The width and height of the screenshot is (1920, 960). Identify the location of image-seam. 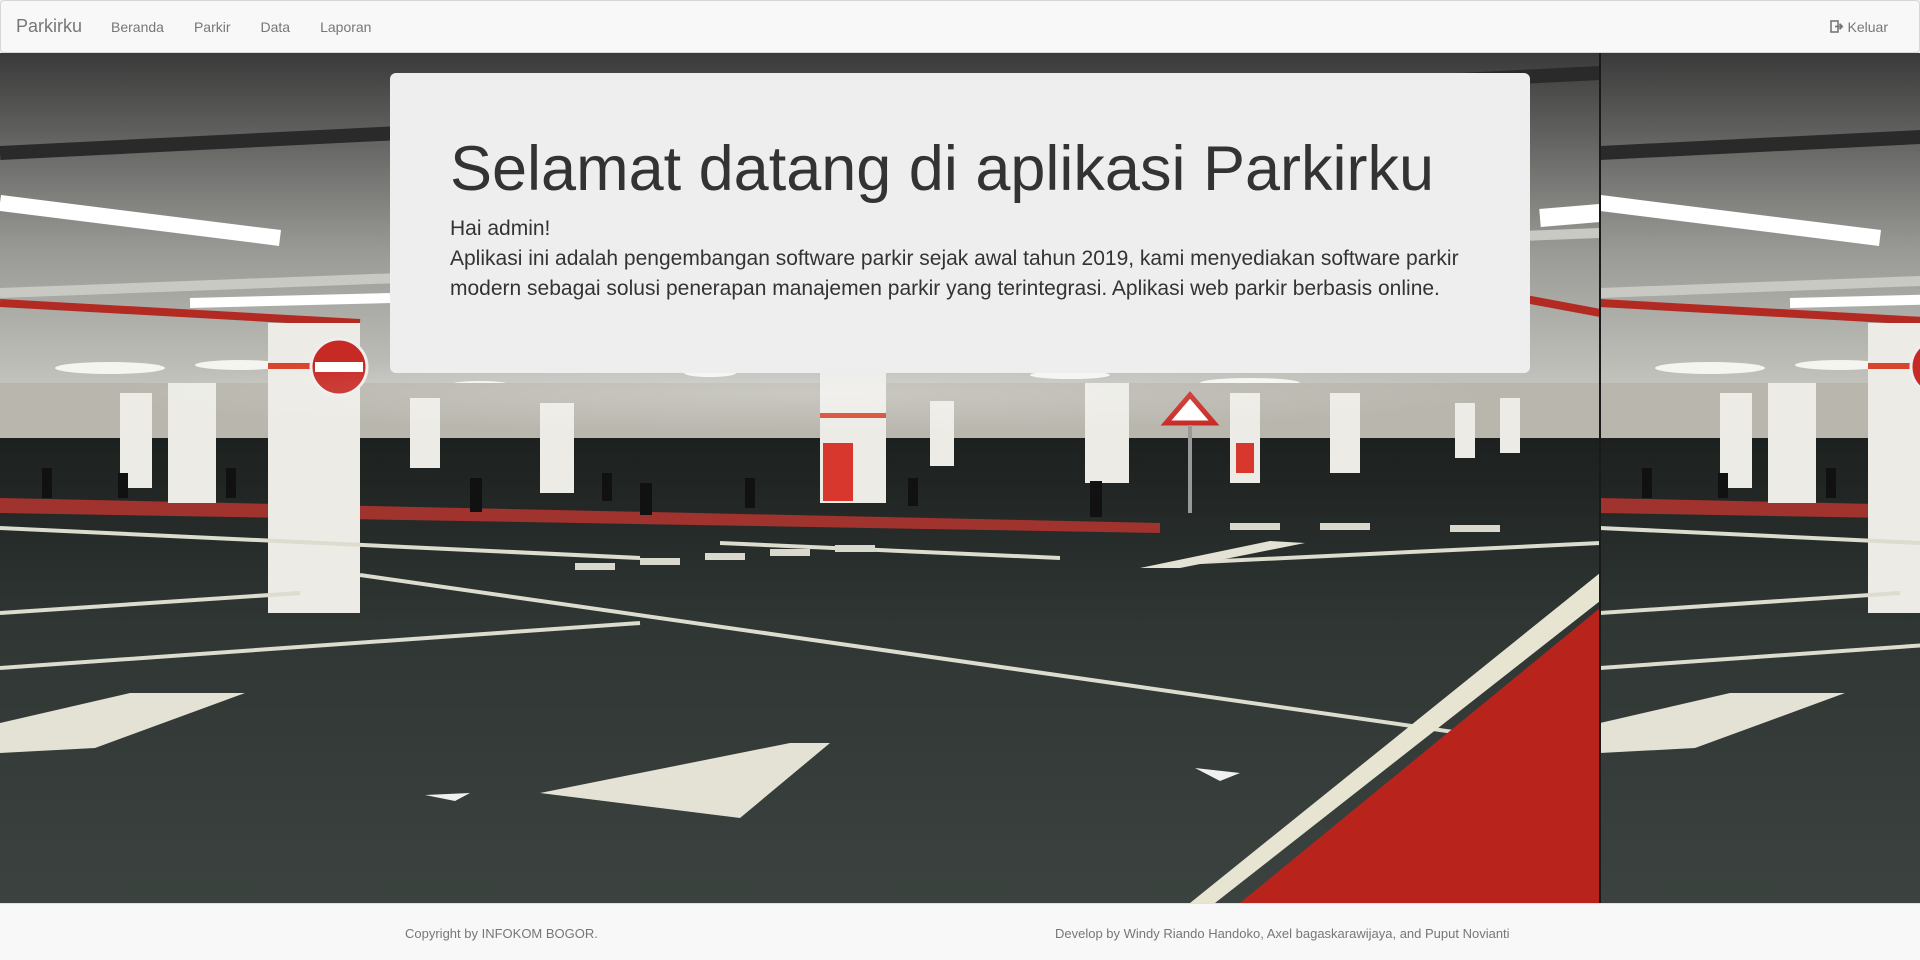
(1600, 478).